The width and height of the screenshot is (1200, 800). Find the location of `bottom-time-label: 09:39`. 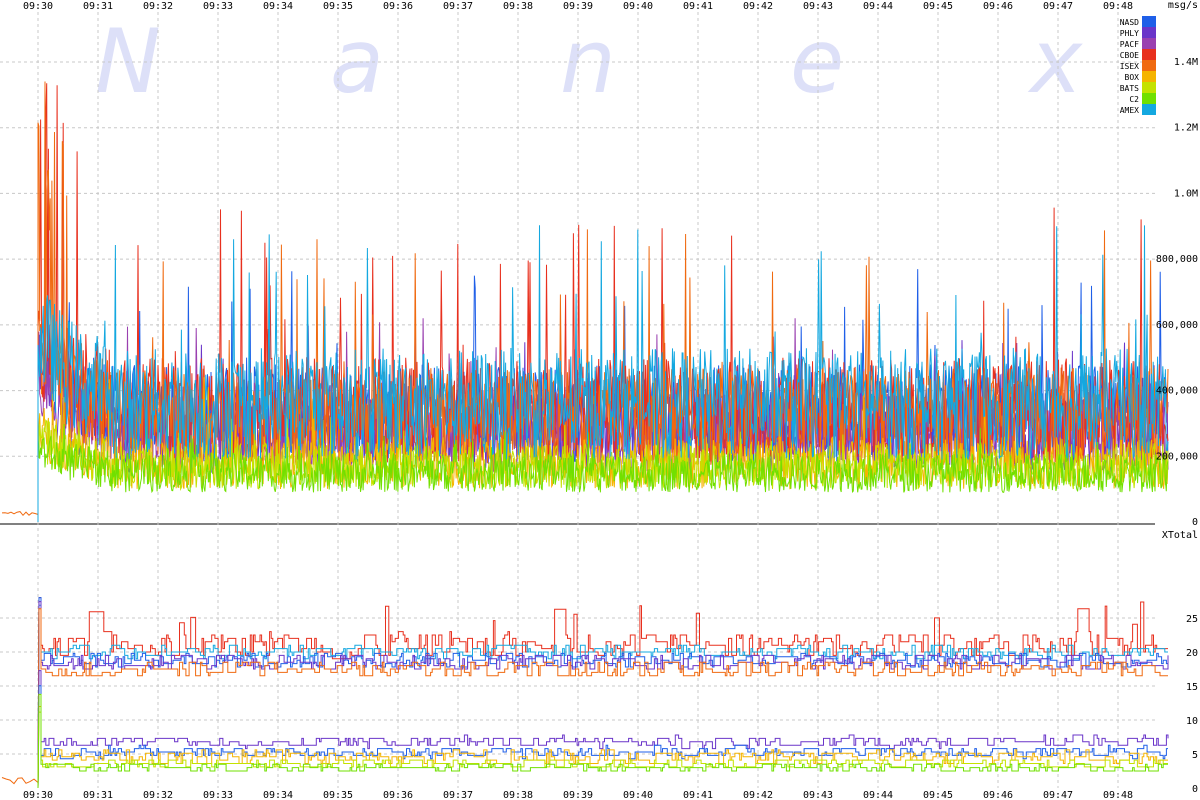

bottom-time-label: 09:39 is located at coordinates (578, 795).